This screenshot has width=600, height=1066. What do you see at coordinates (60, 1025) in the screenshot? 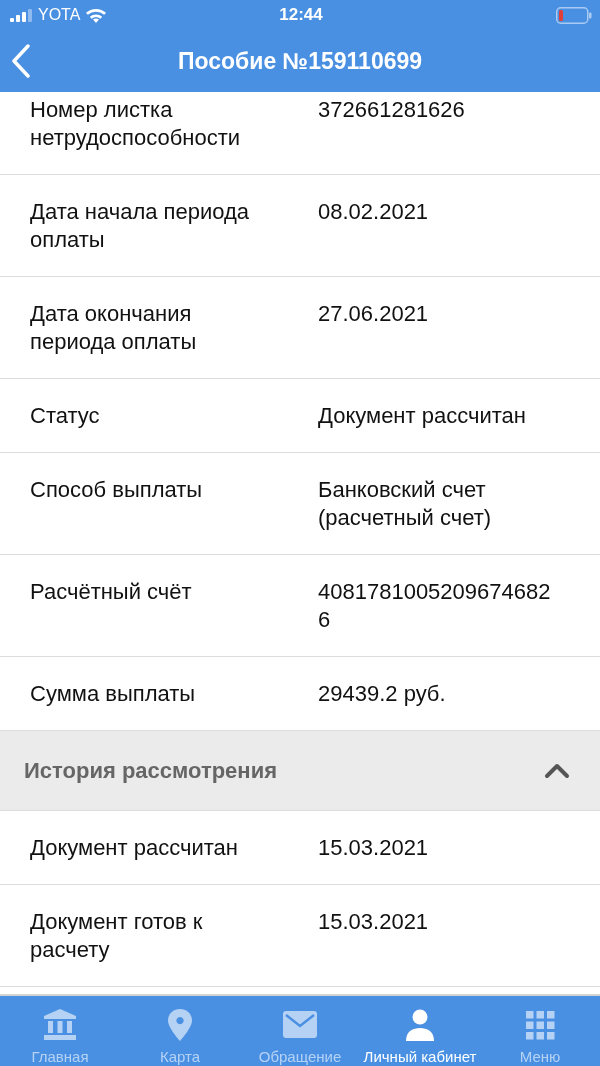
I see `bank-building-icon` at bounding box center [60, 1025].